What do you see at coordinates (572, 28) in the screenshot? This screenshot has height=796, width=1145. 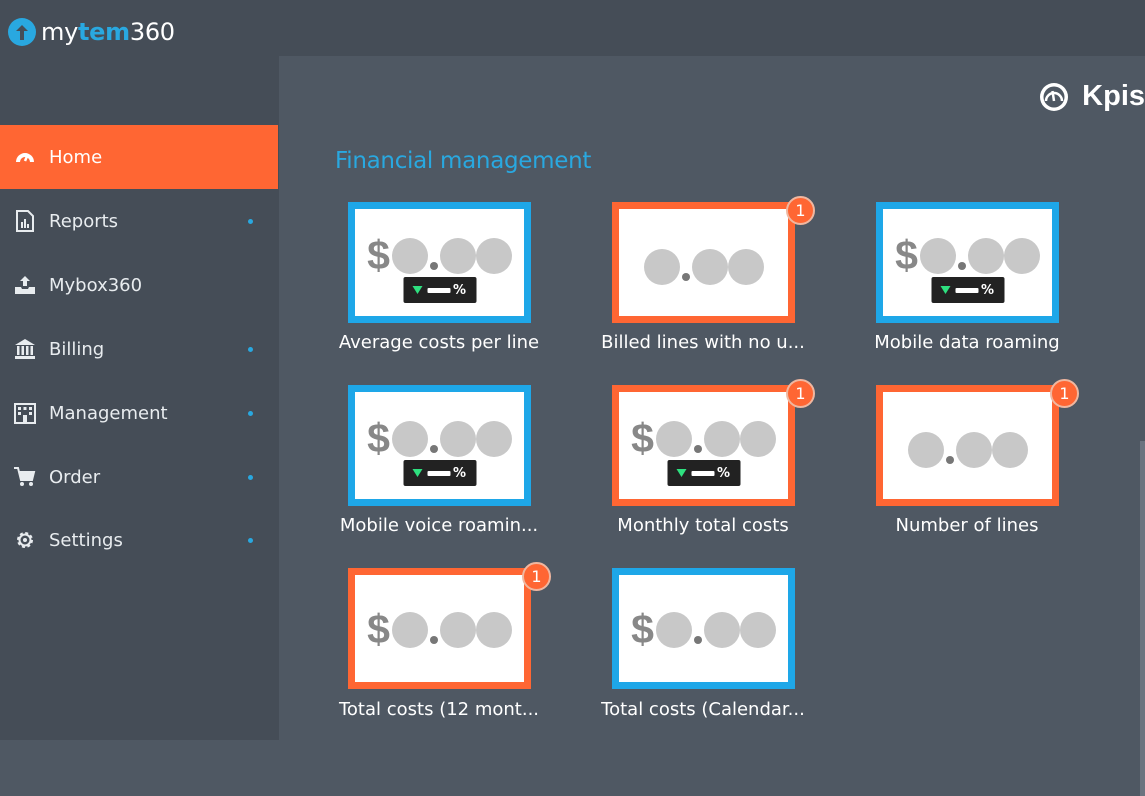 I see `top-bar: mytem360` at bounding box center [572, 28].